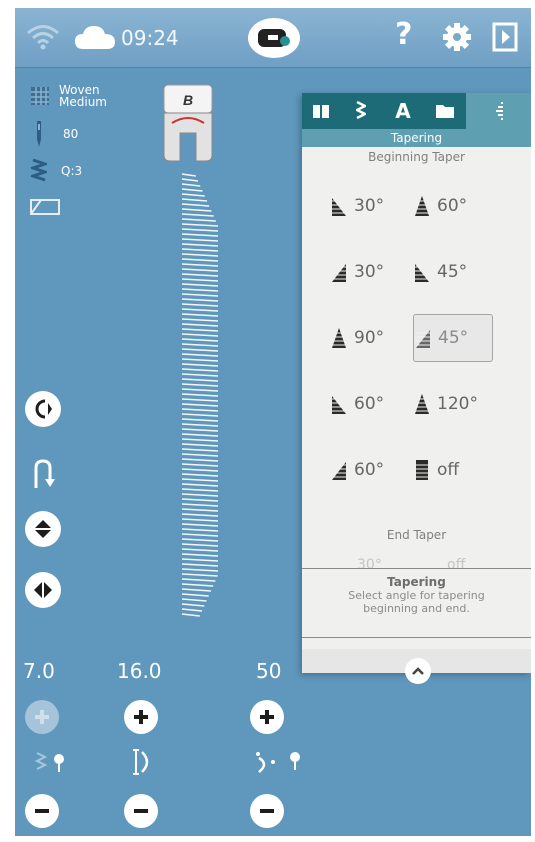 Image resolution: width=535 pixels, height=842 pixels. I want to click on restart-button, so click(43, 409).